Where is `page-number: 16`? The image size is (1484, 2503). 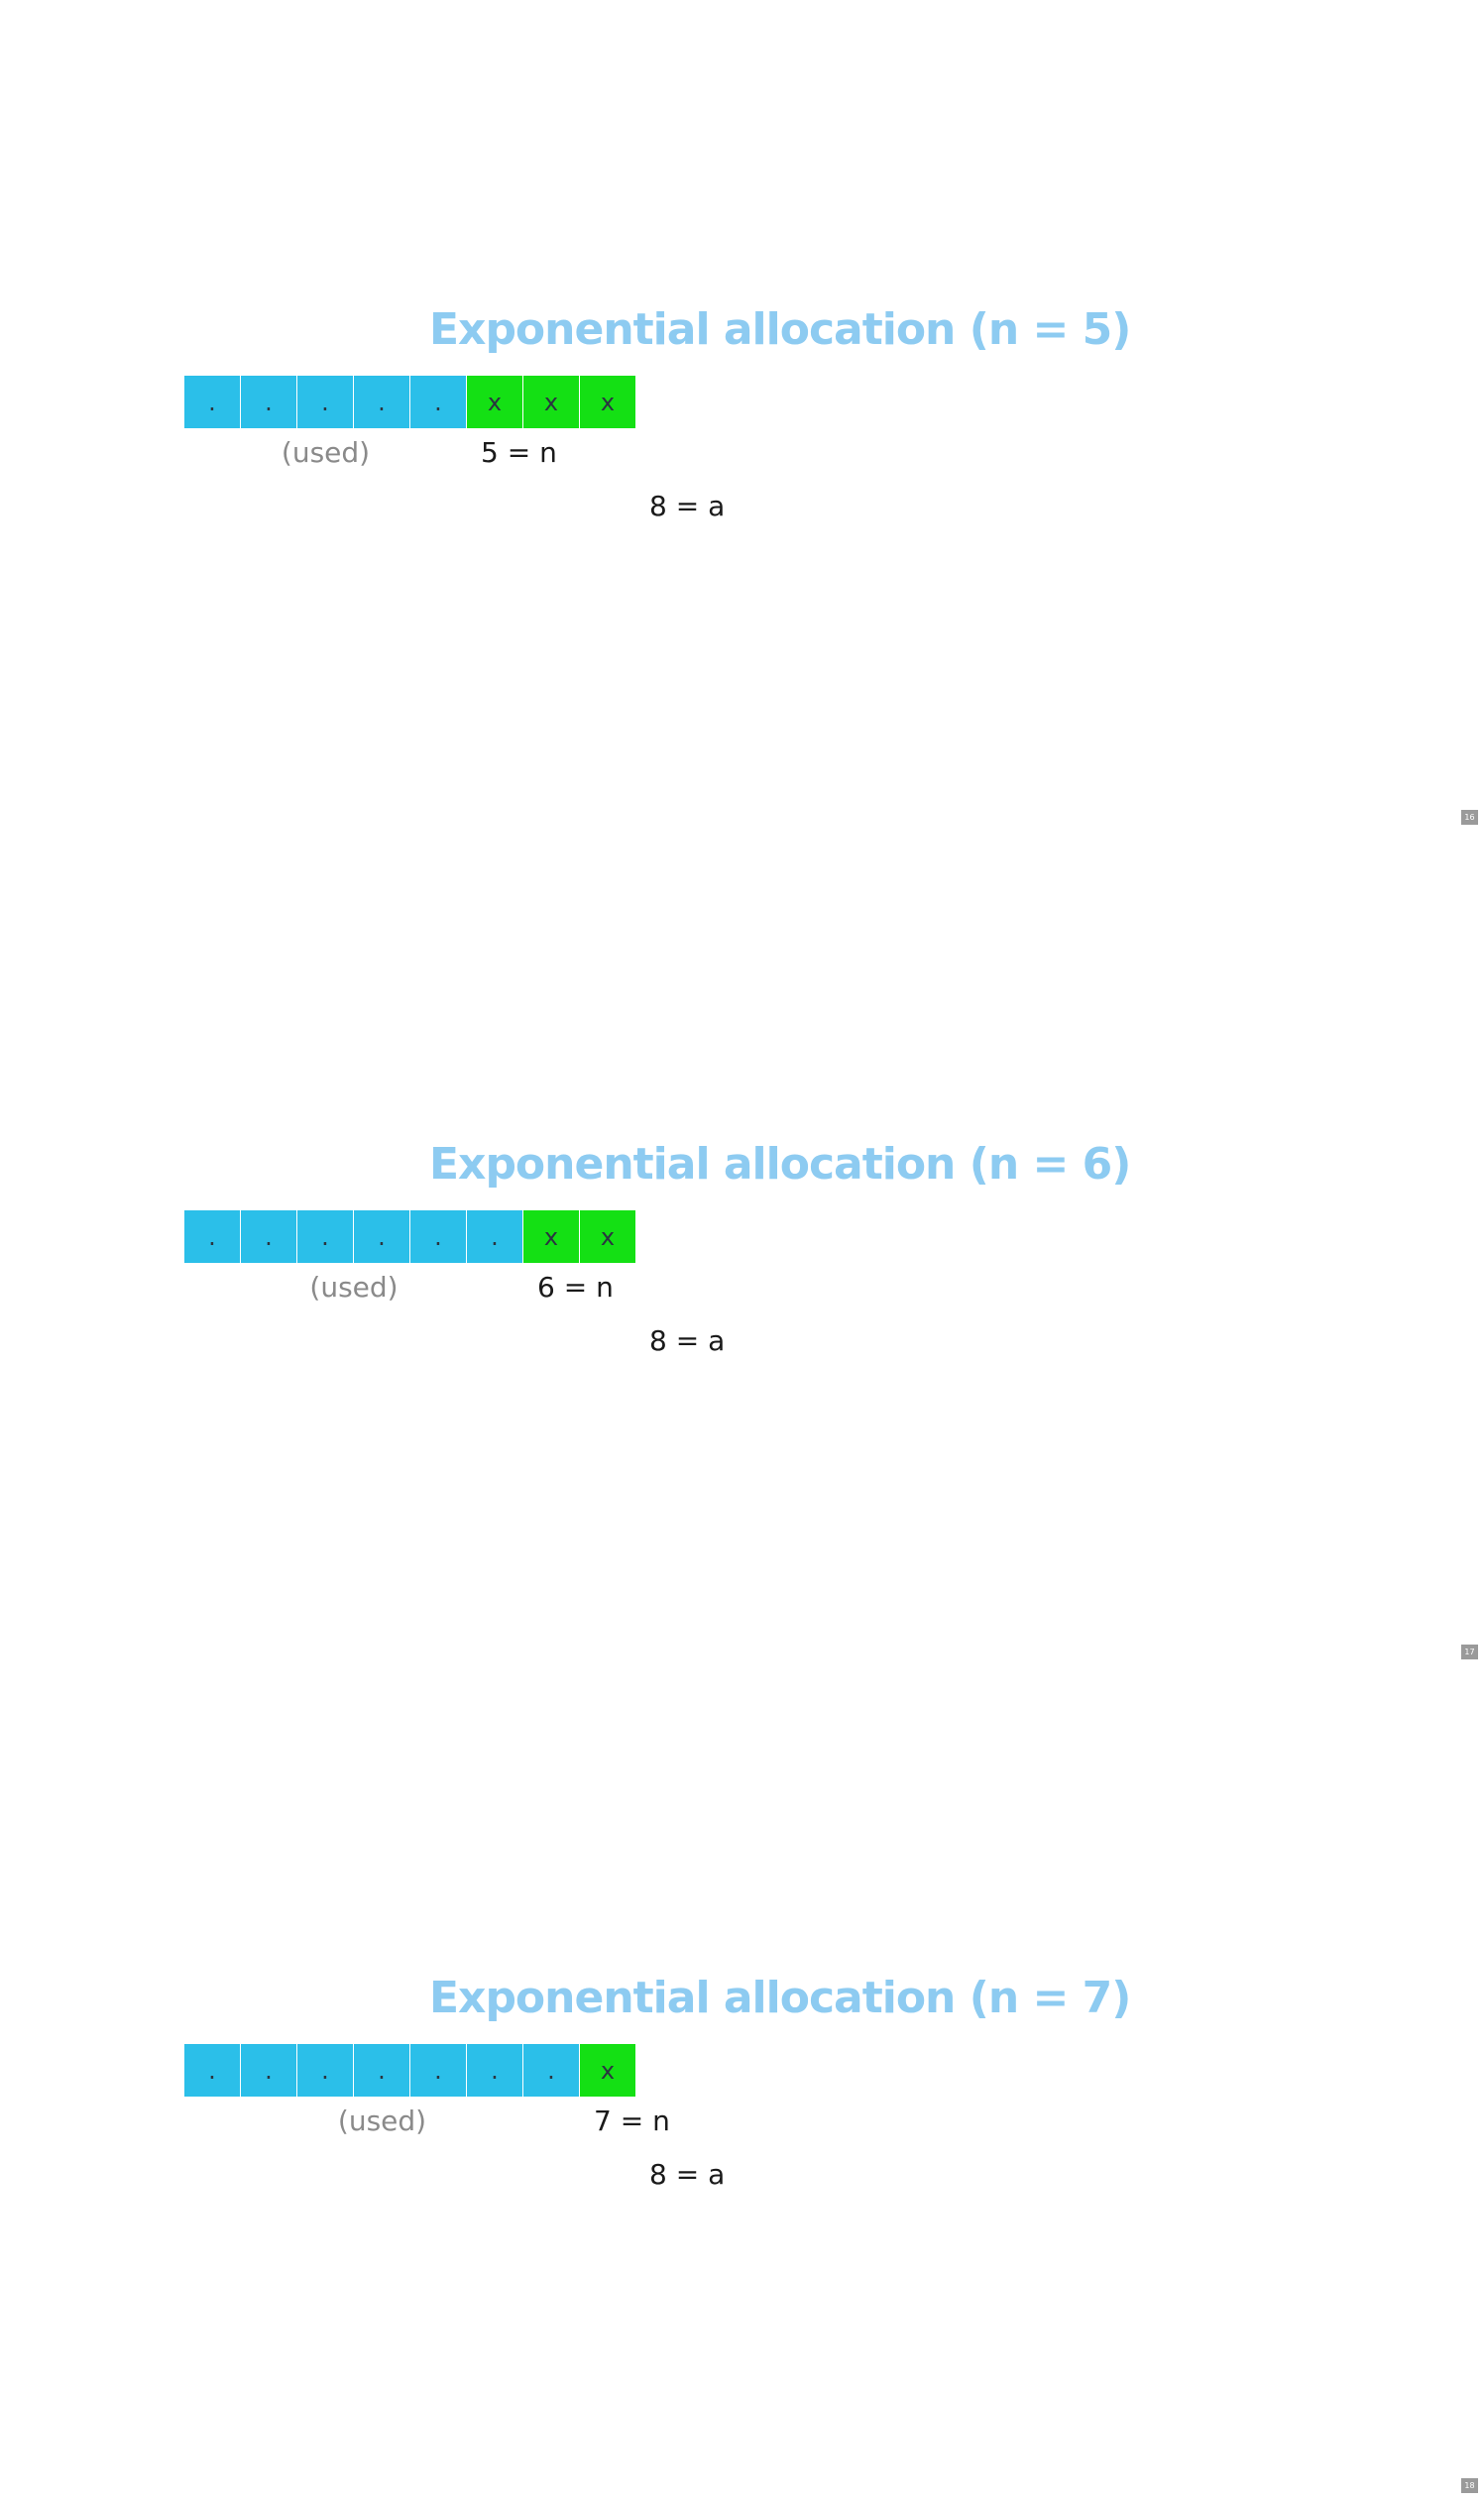
page-number: 16 is located at coordinates (1469, 817).